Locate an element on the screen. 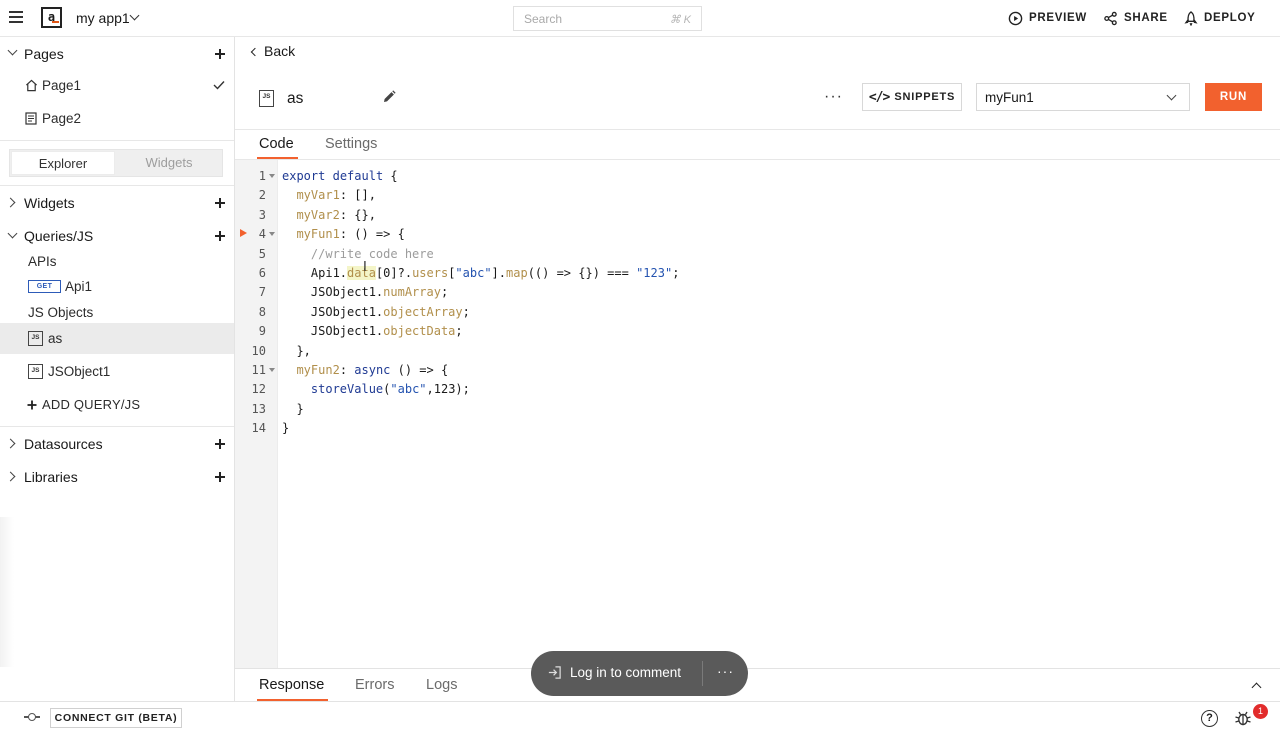 The width and height of the screenshot is (1280, 731). edit-pencil-icon is located at coordinates (389, 97).